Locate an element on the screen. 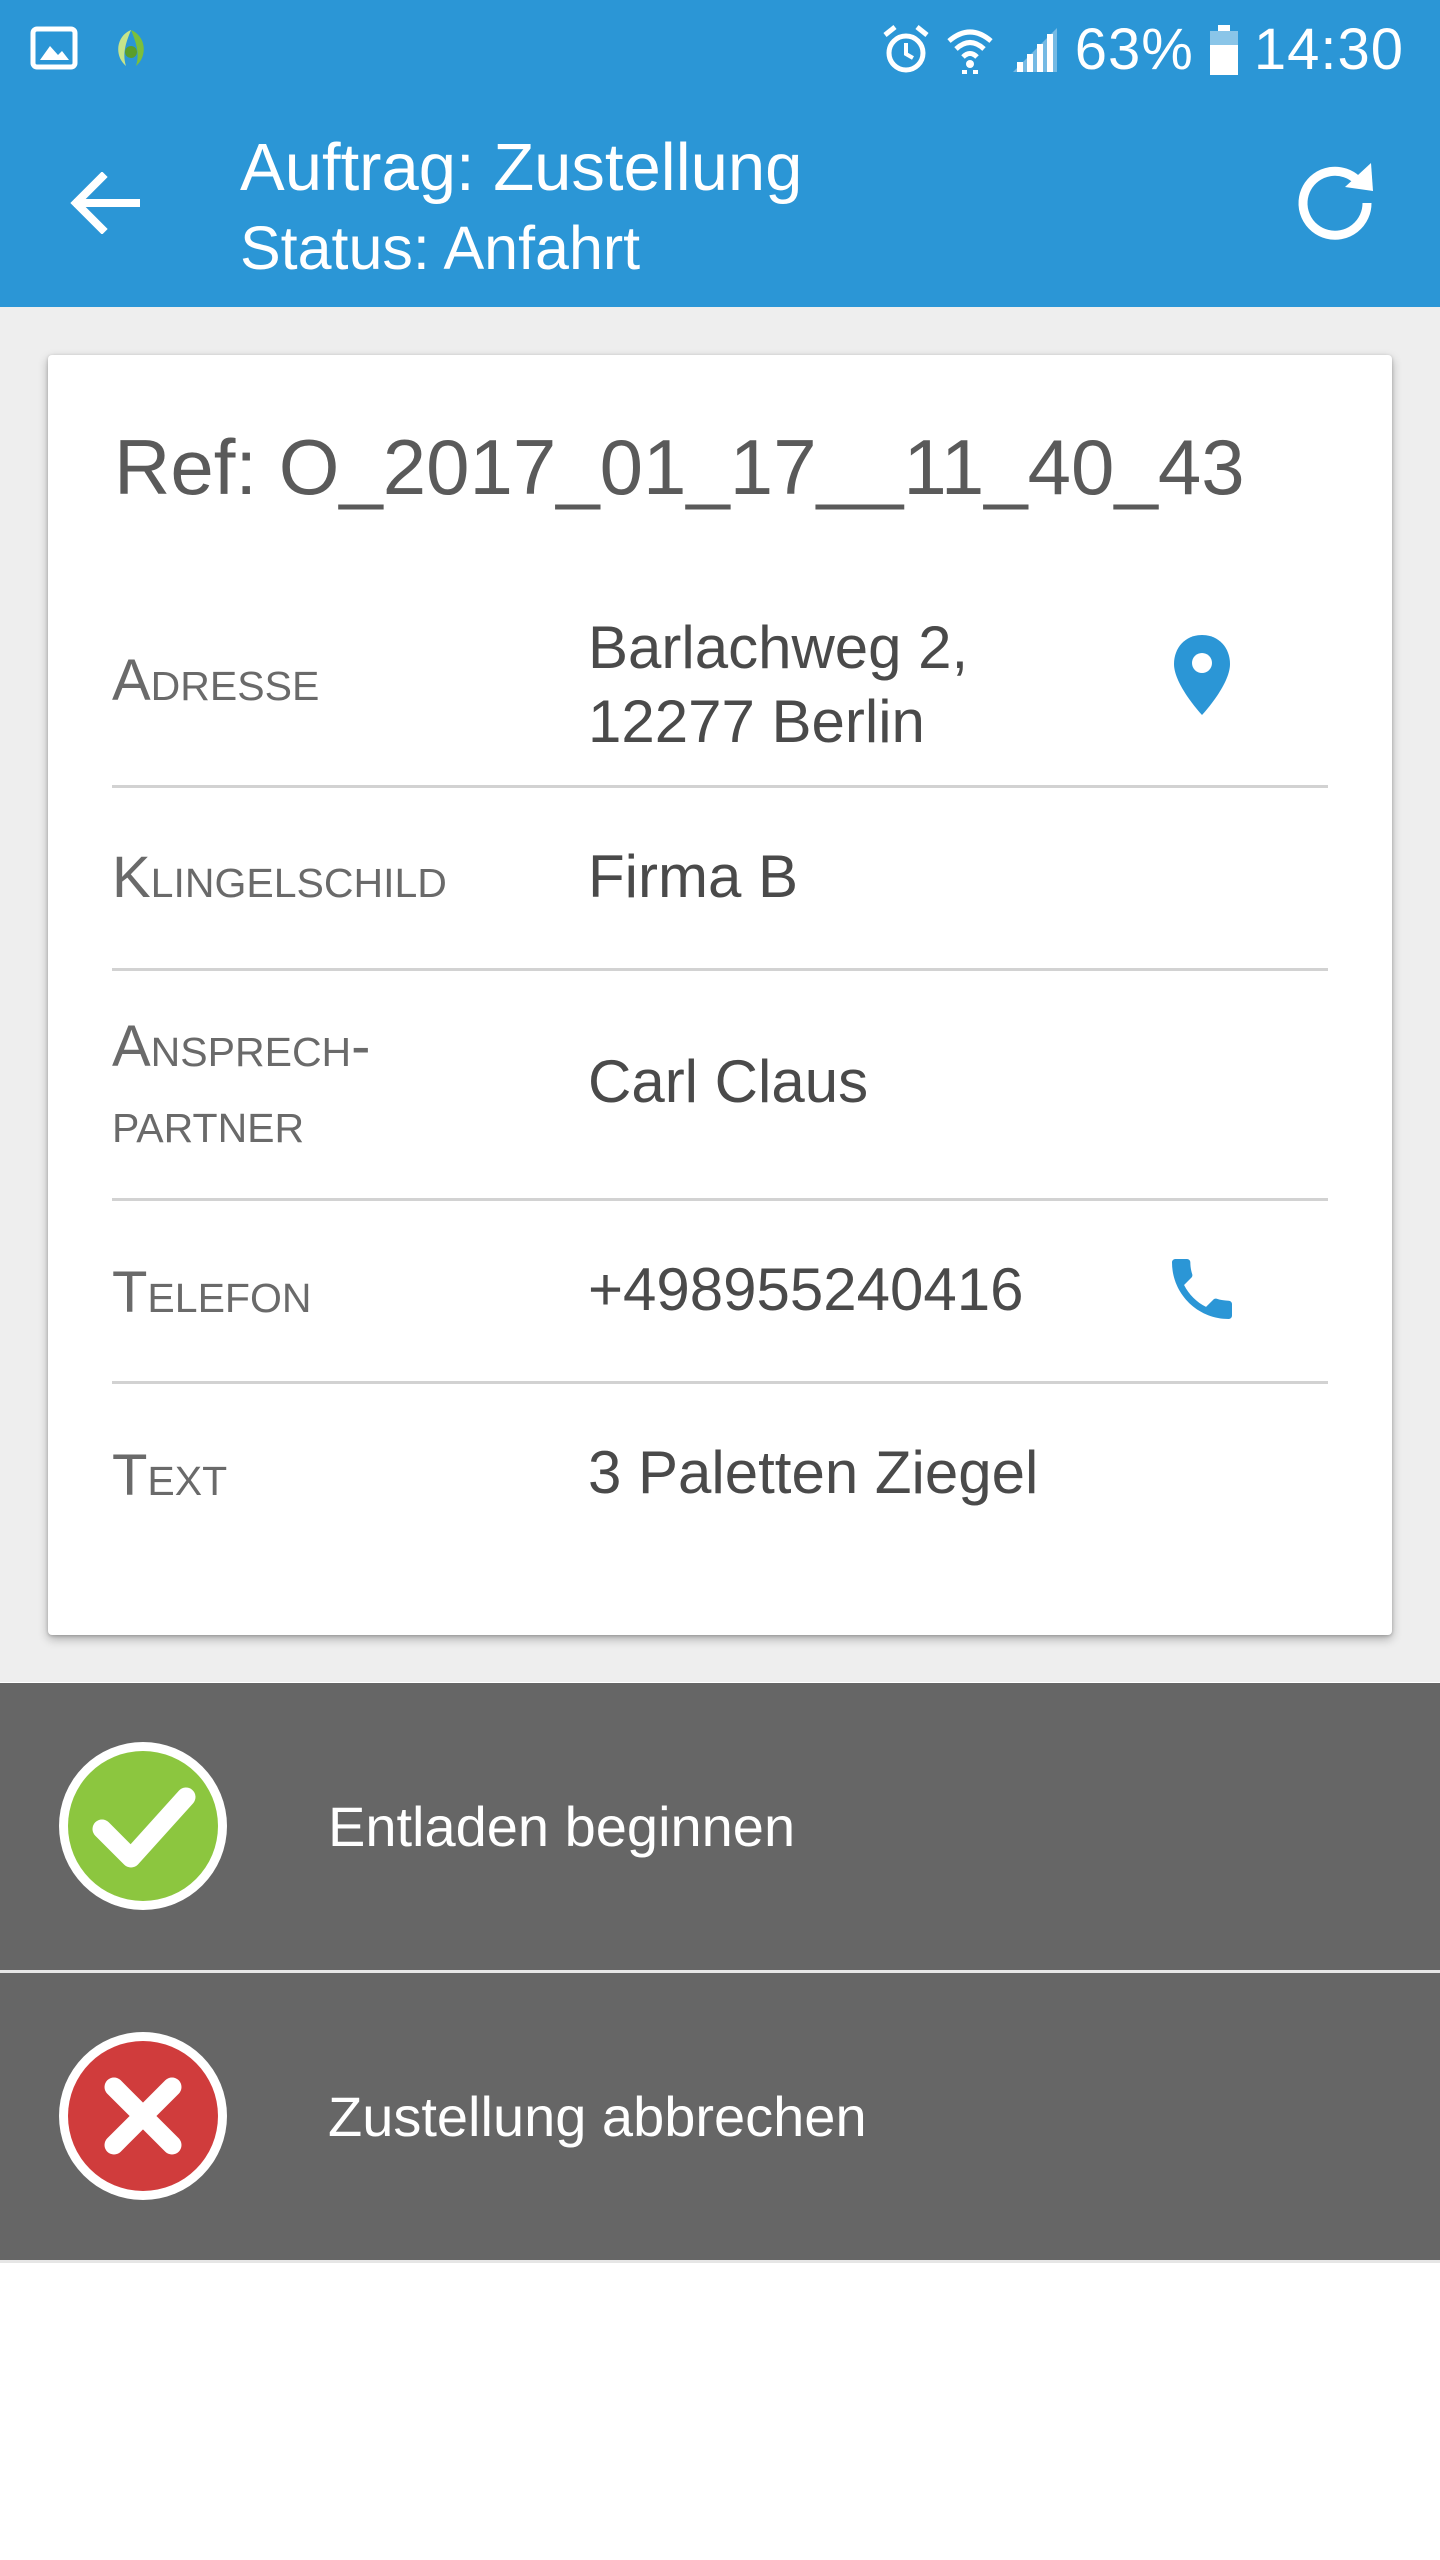  start-unloading-label: Entladen beginnen is located at coordinates (562, 1826).